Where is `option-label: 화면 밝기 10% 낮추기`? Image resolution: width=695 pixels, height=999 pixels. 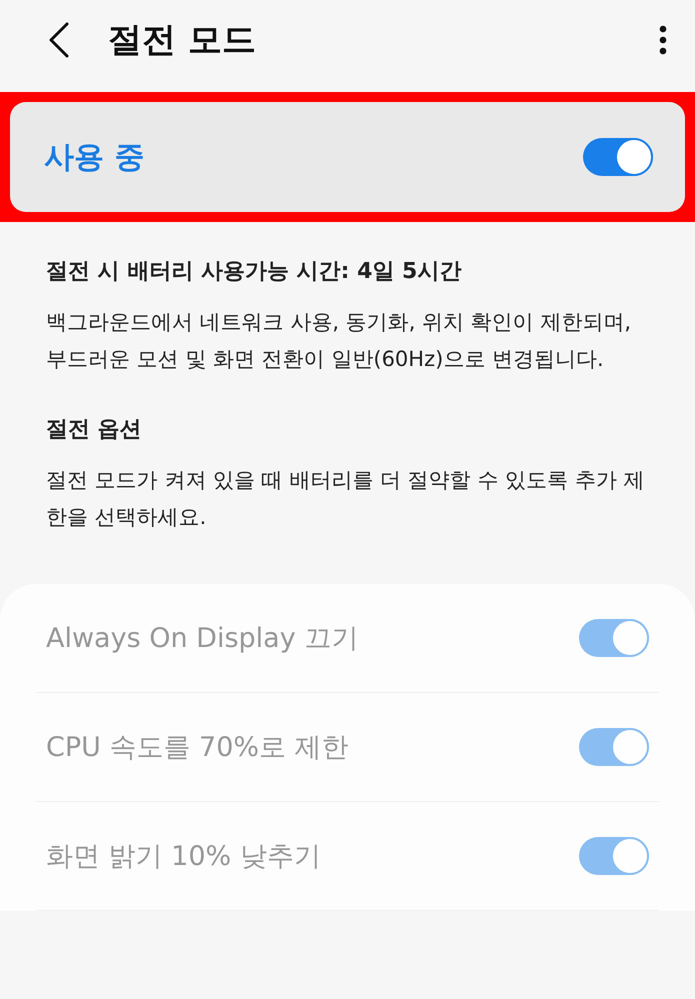 option-label: 화면 밝기 10% 낮추기 is located at coordinates (183, 857).